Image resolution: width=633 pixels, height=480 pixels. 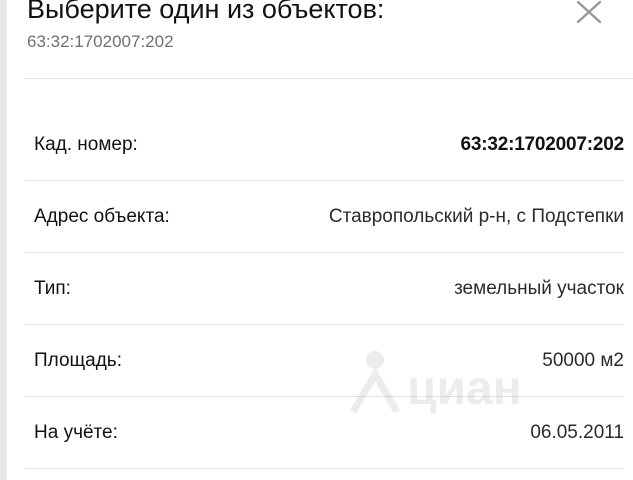 I want to click on detail-row-registered-date: На учёте: 06.05.2011, so click(x=324, y=433).